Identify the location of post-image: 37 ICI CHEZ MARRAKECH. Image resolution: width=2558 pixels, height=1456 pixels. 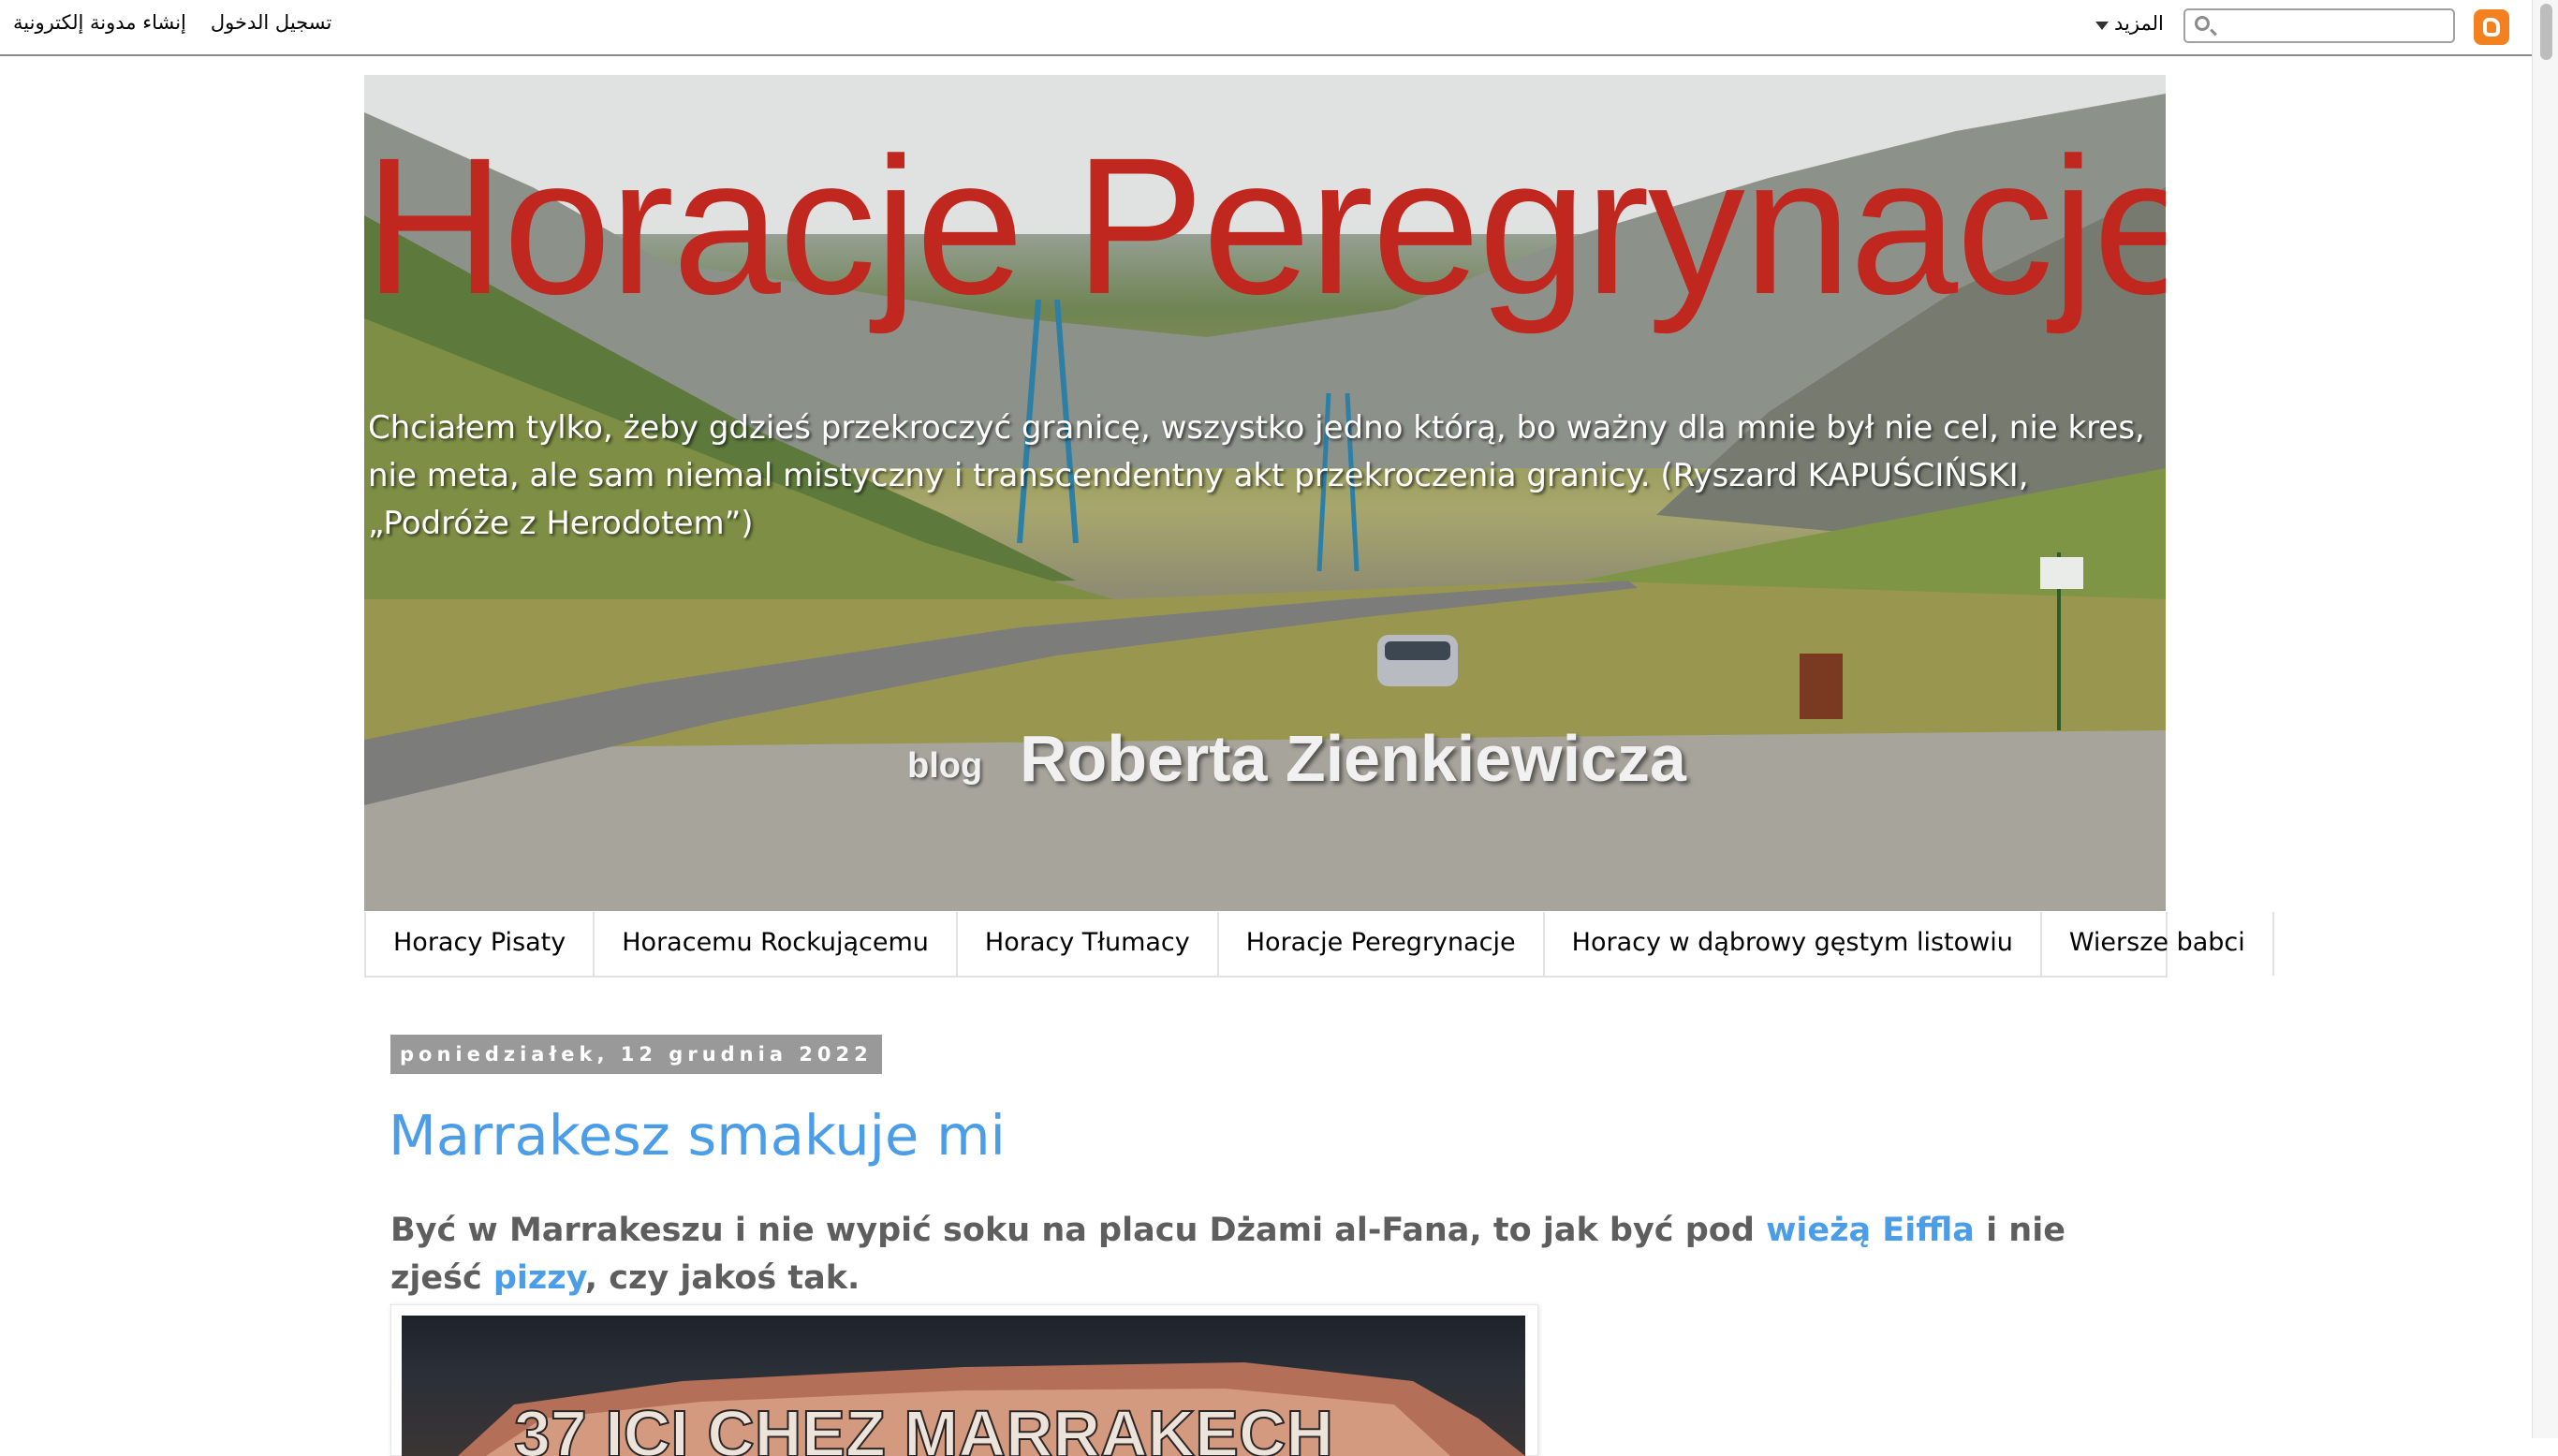
(963, 1386).